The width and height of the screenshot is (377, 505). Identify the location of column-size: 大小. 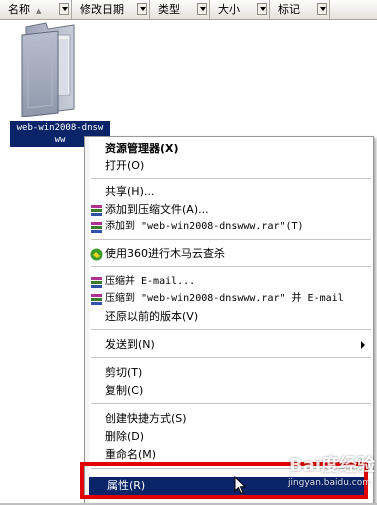
(240, 9).